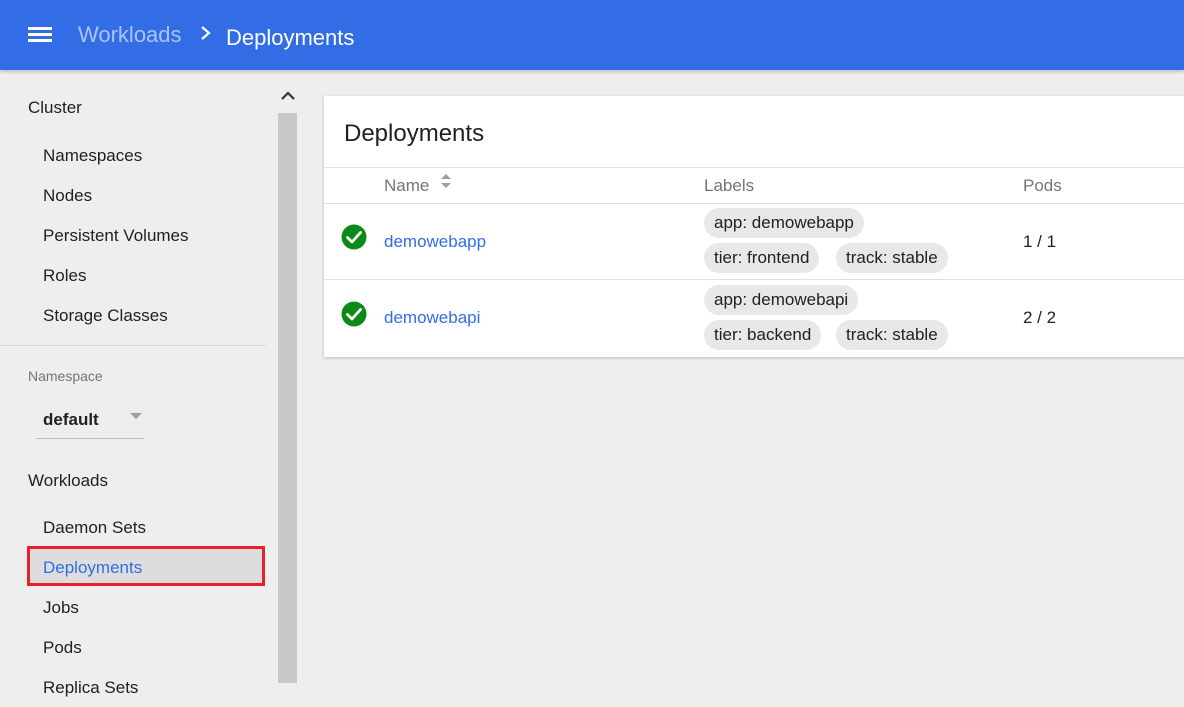 The image size is (1184, 707). Describe the element at coordinates (290, 37) in the screenshot. I see `breadcrumb-current: Deployments` at that location.